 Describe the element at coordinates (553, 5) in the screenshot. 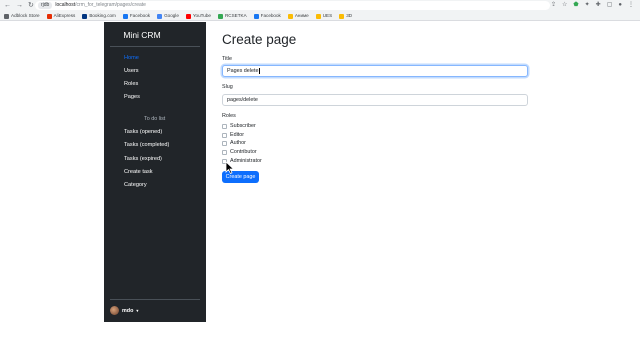

I see `share-icon: ⇪` at that location.